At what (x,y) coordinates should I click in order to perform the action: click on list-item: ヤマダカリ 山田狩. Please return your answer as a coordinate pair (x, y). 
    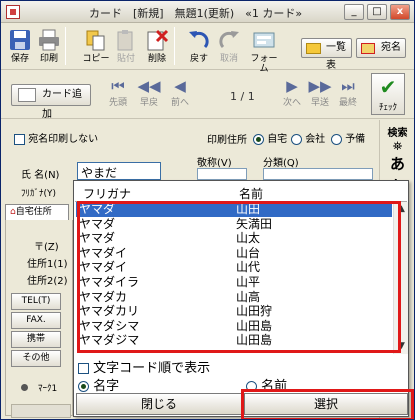
    Looking at the image, I should click on (234, 311).